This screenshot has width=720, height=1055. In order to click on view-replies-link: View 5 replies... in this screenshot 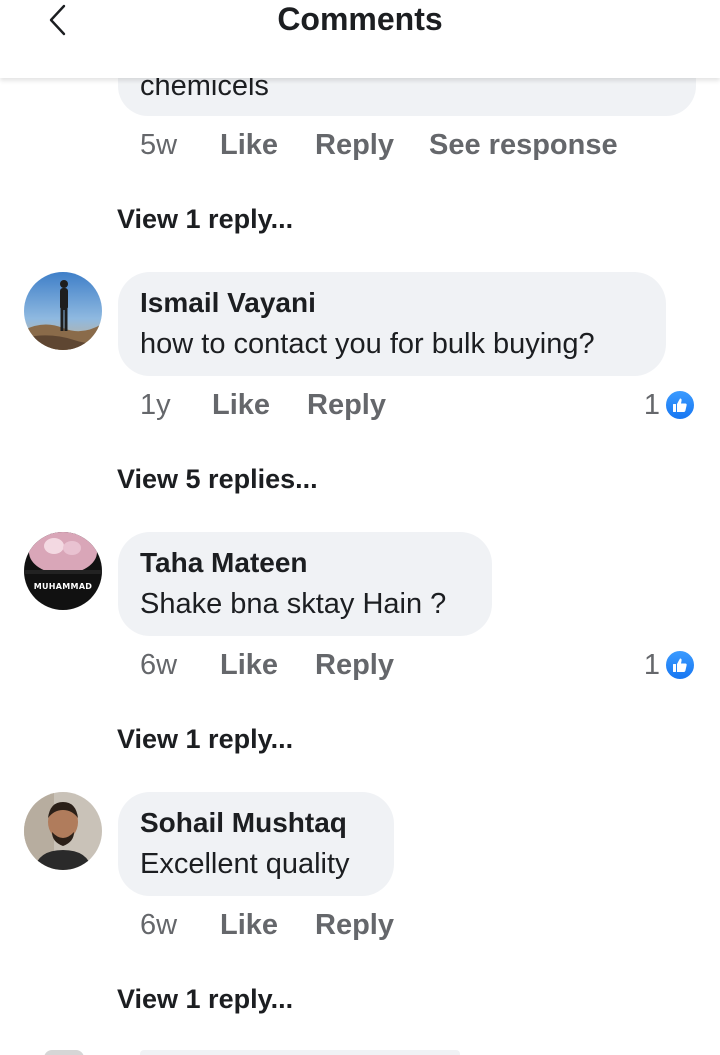, I will do `click(217, 479)`.